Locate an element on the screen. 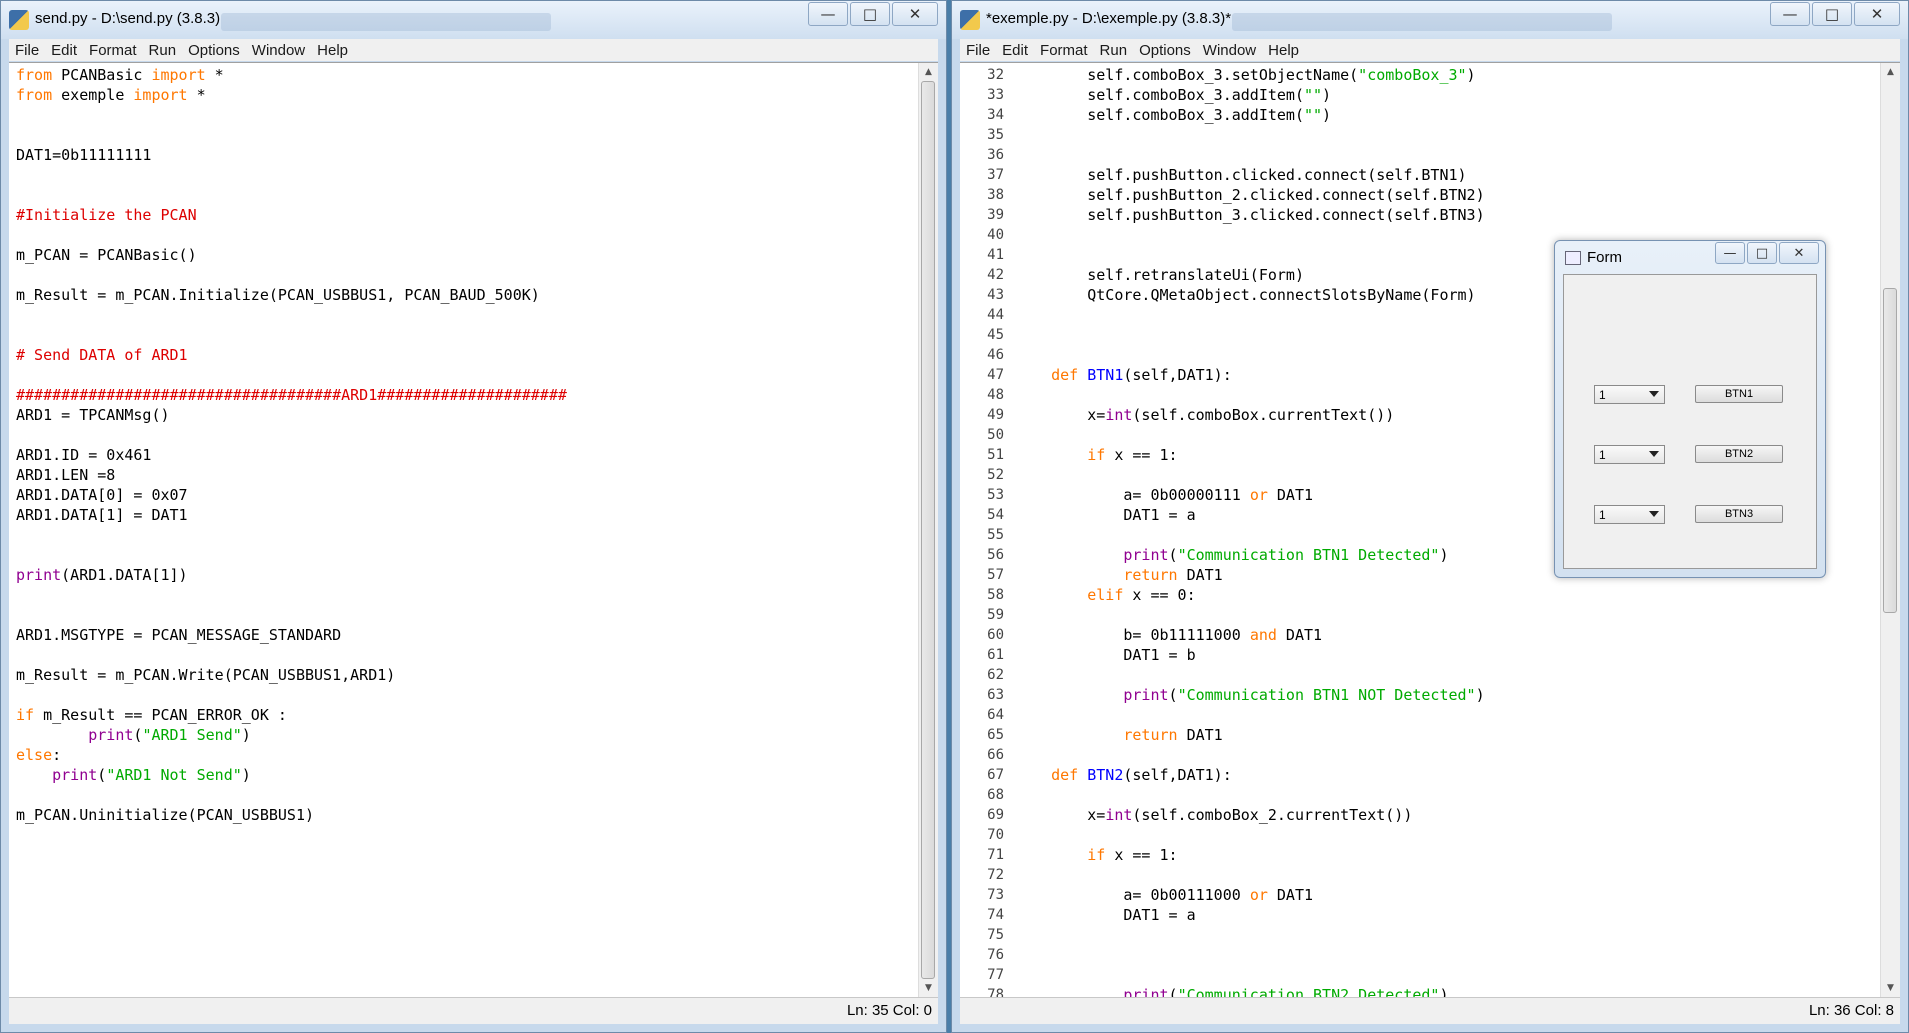 Image resolution: width=1909 pixels, height=1033 pixels. code-line: return DAT1 is located at coordinates (1447, 735).